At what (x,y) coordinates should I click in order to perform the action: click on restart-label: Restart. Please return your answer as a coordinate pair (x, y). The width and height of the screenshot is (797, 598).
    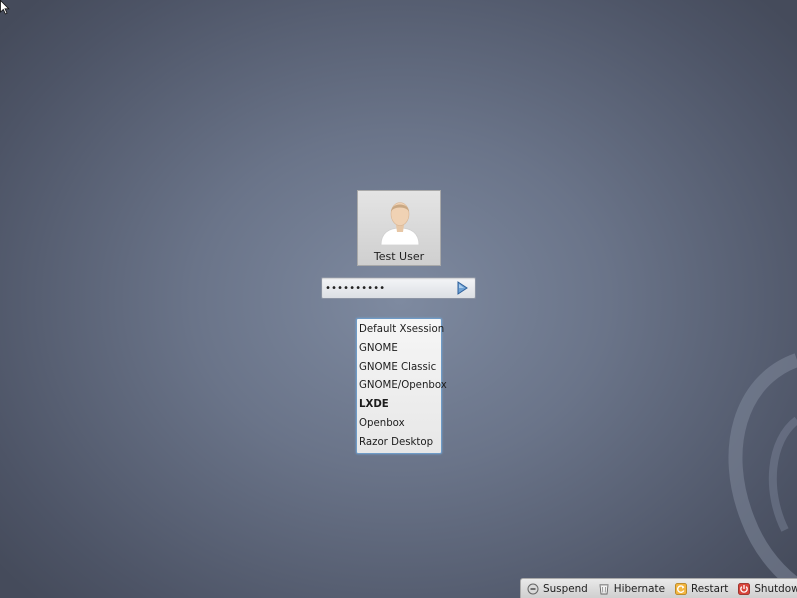
    Looking at the image, I should click on (709, 588).